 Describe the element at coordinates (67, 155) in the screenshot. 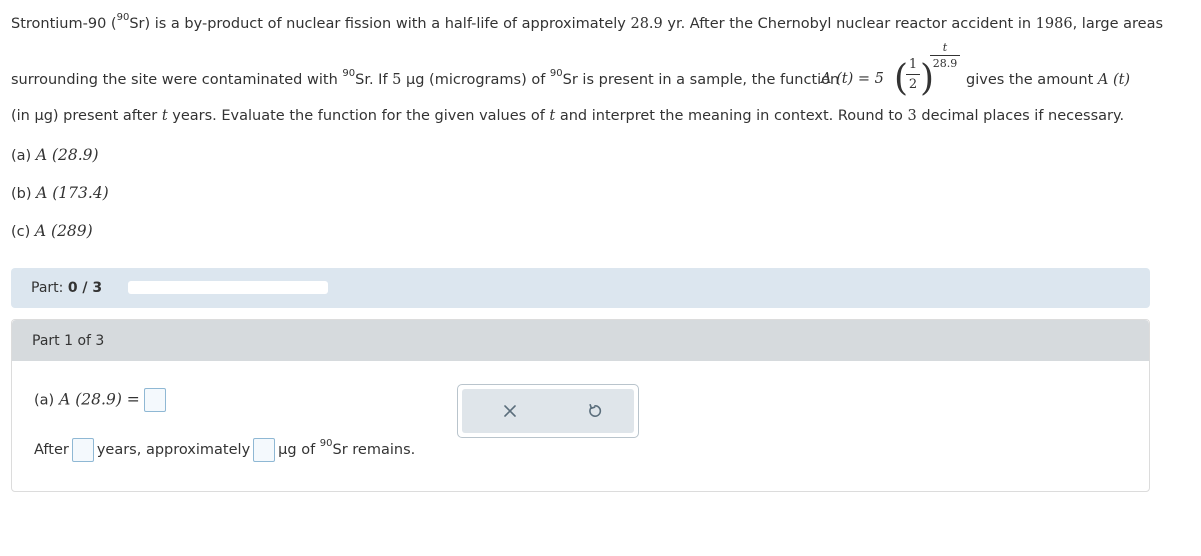

I see `question-expression: A (28.9)` at that location.